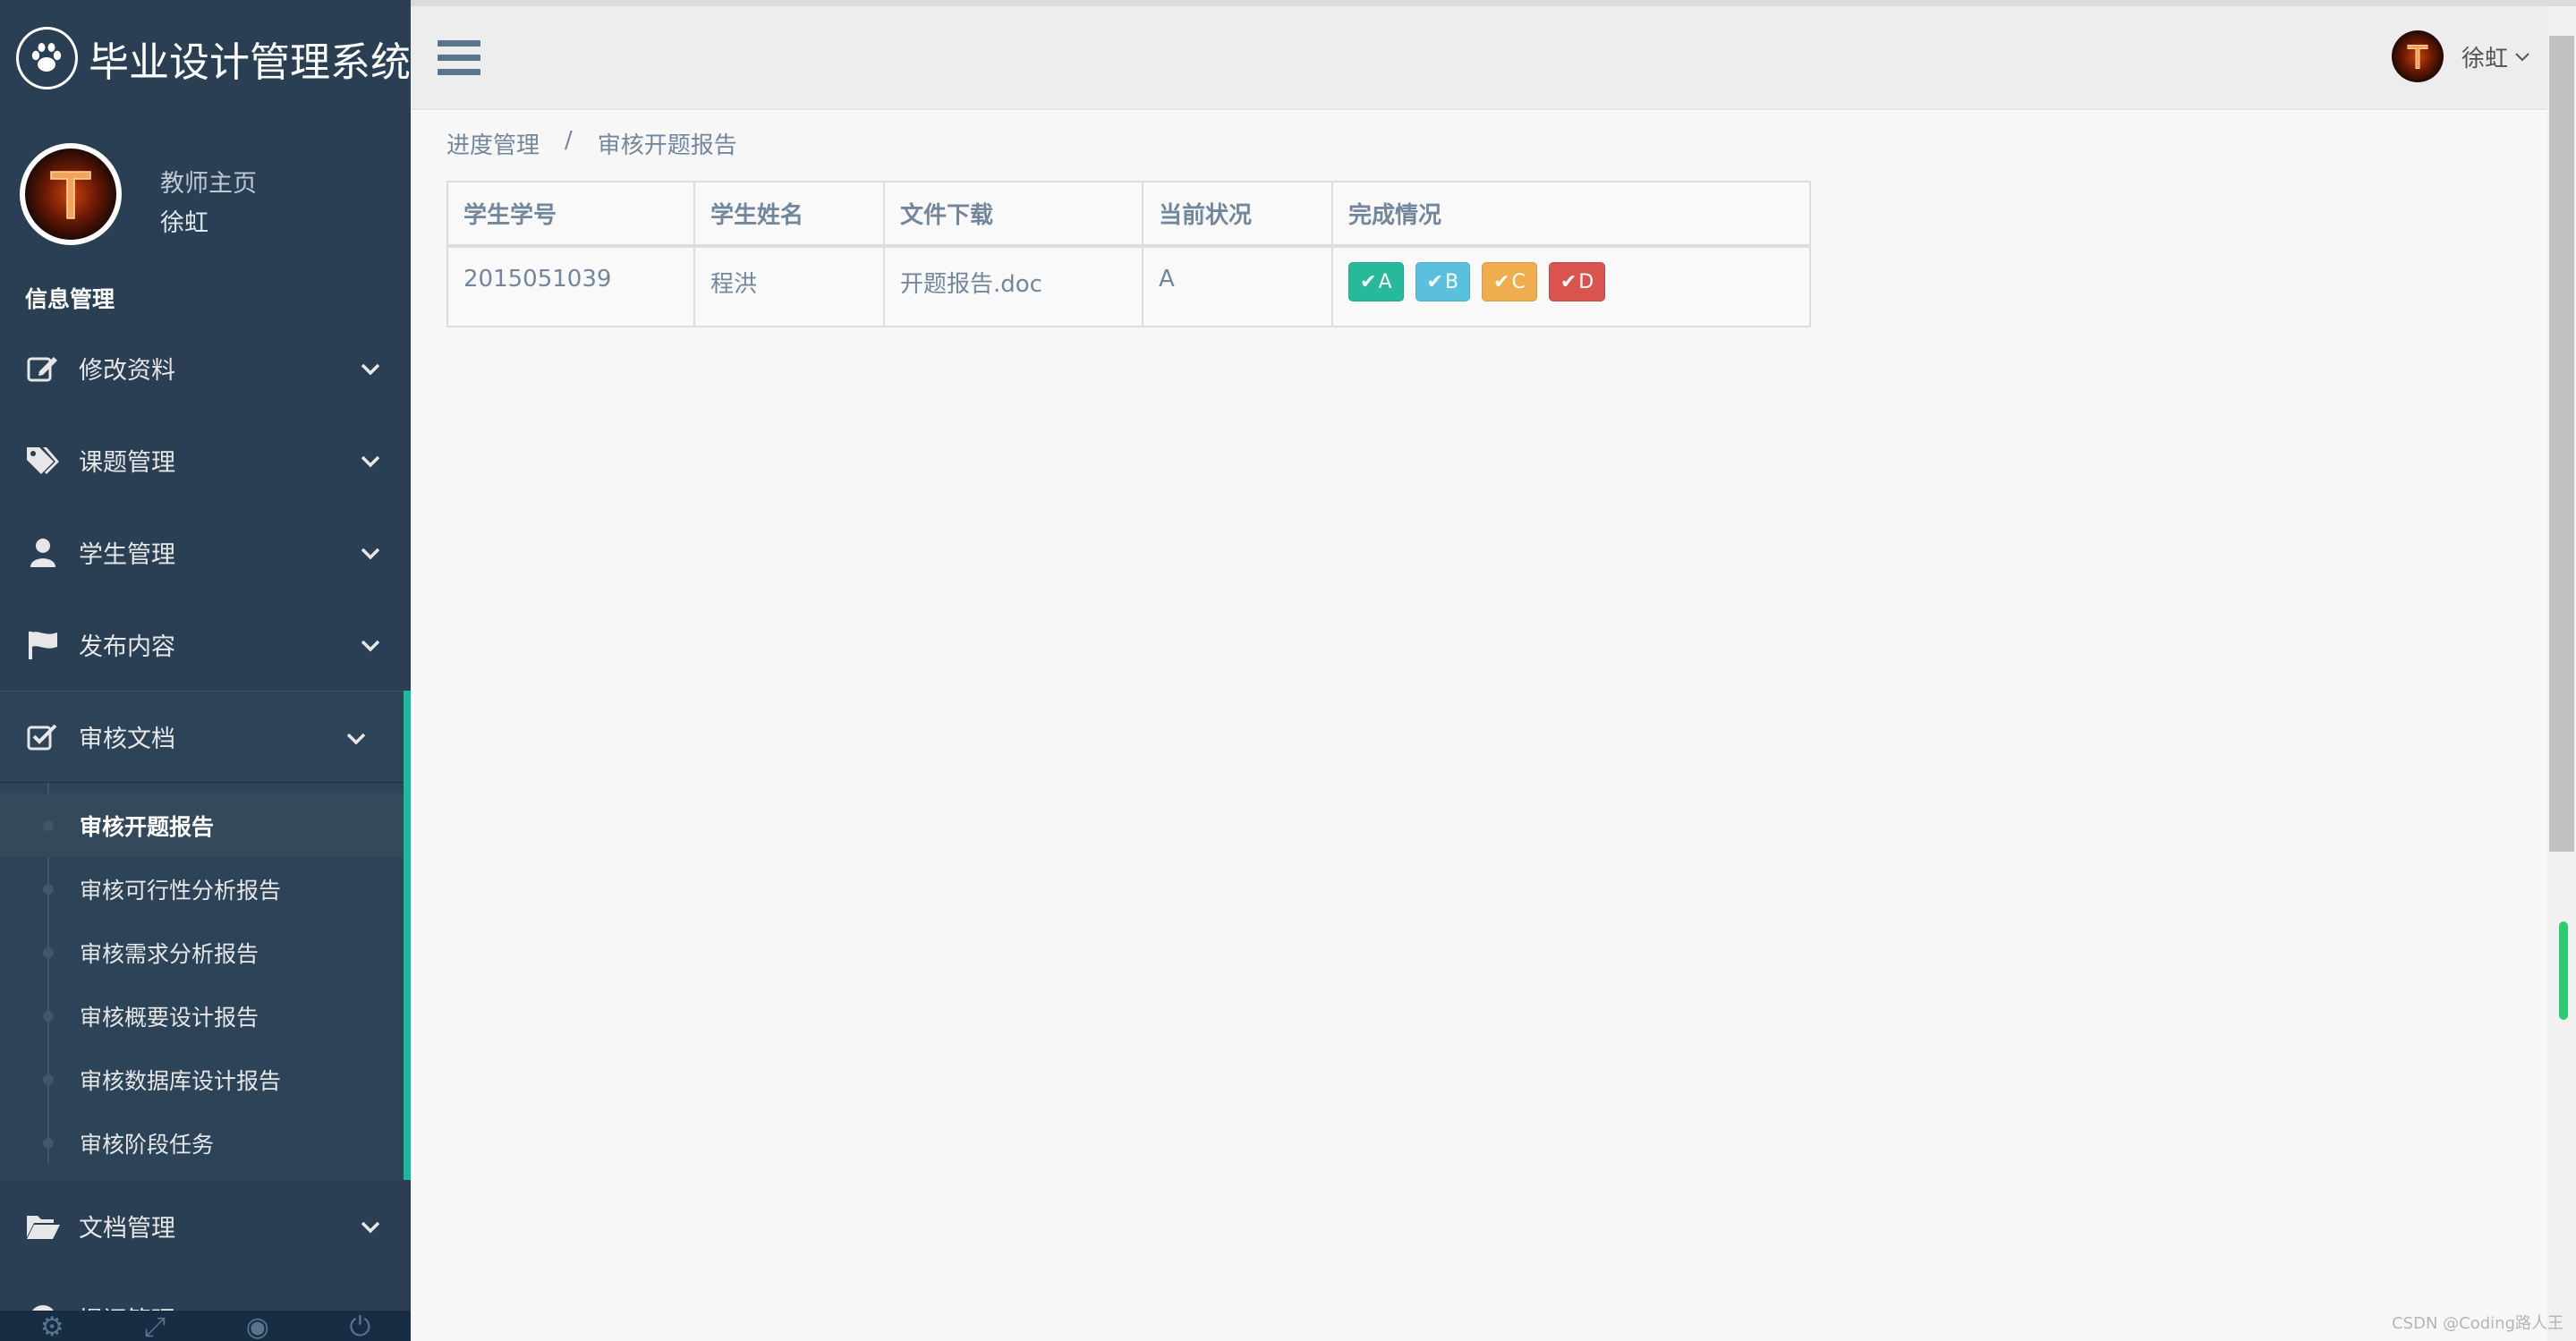 The image size is (2576, 1341). What do you see at coordinates (667, 145) in the screenshot?
I see `breadcrumb-item-current: 审核开题报告` at bounding box center [667, 145].